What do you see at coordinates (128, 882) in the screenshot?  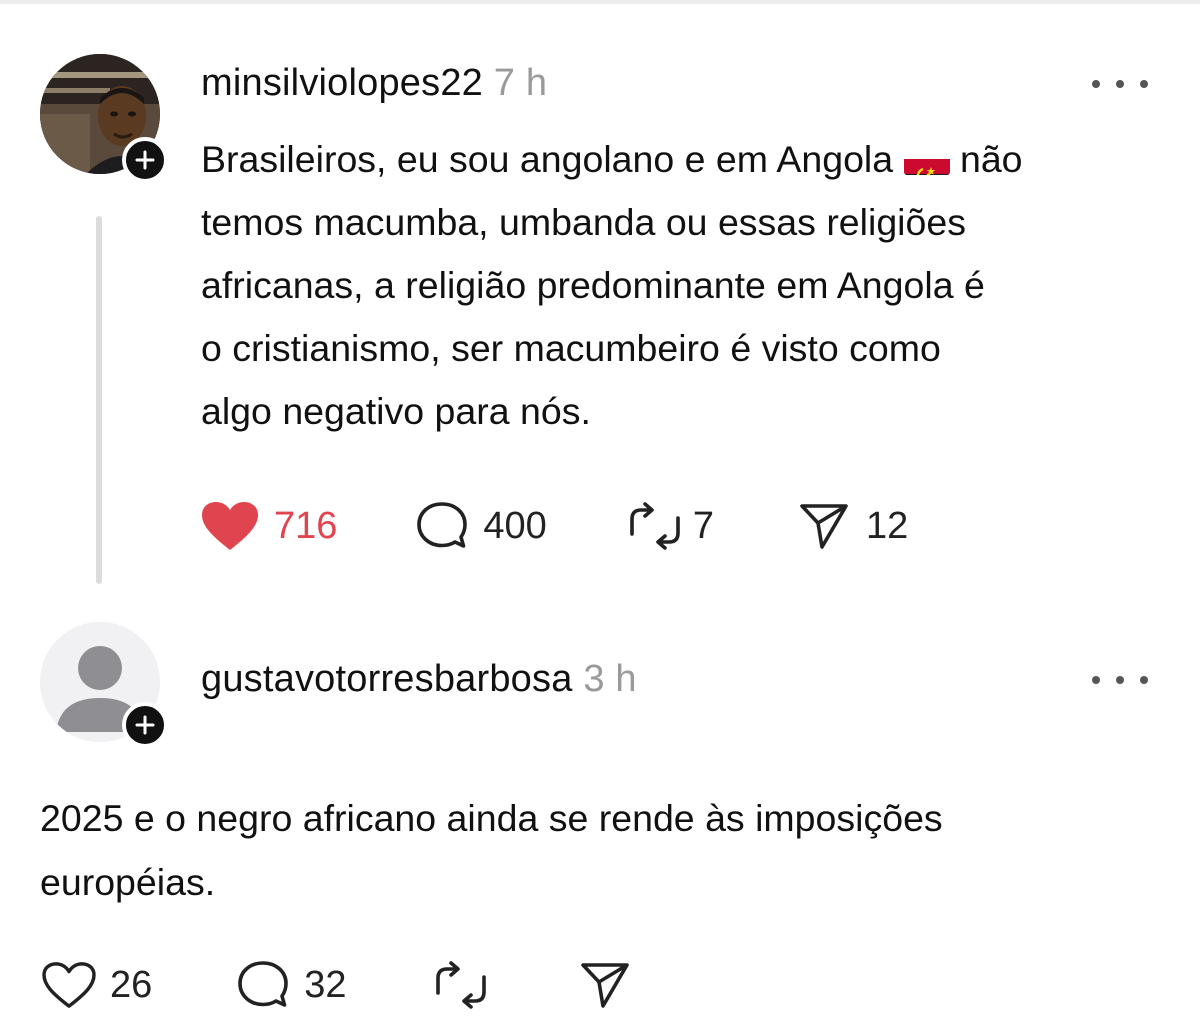 I see `text-line: européias.` at bounding box center [128, 882].